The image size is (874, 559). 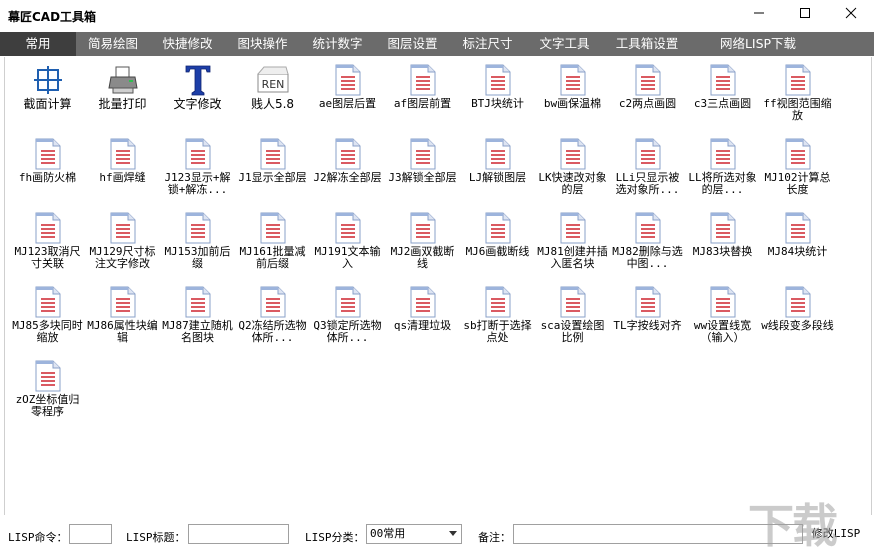 I want to click on tool-item: MJ2画双截断线, so click(x=422, y=248).